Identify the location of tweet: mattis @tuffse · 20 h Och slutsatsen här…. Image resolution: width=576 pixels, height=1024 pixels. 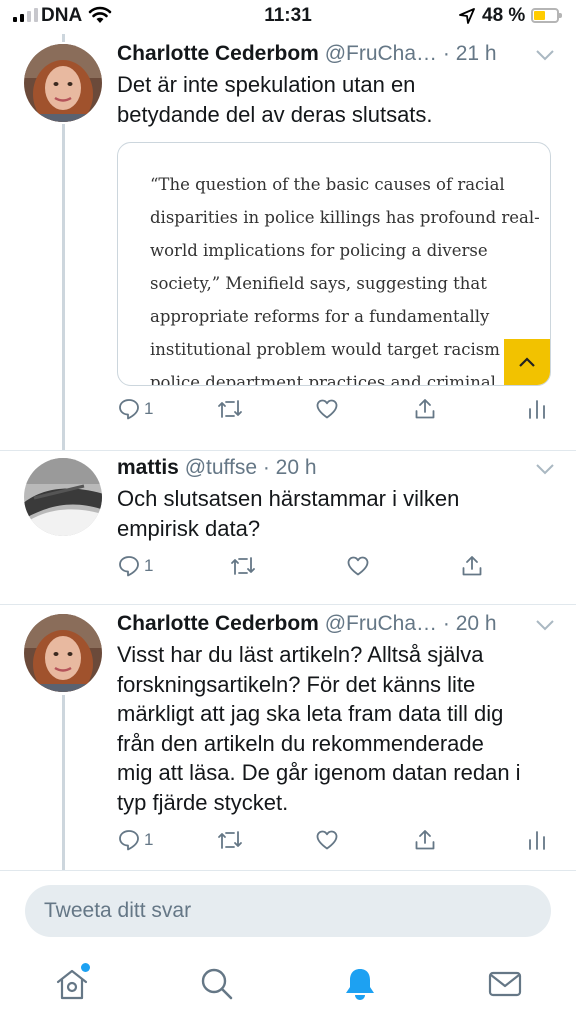
(288, 530).